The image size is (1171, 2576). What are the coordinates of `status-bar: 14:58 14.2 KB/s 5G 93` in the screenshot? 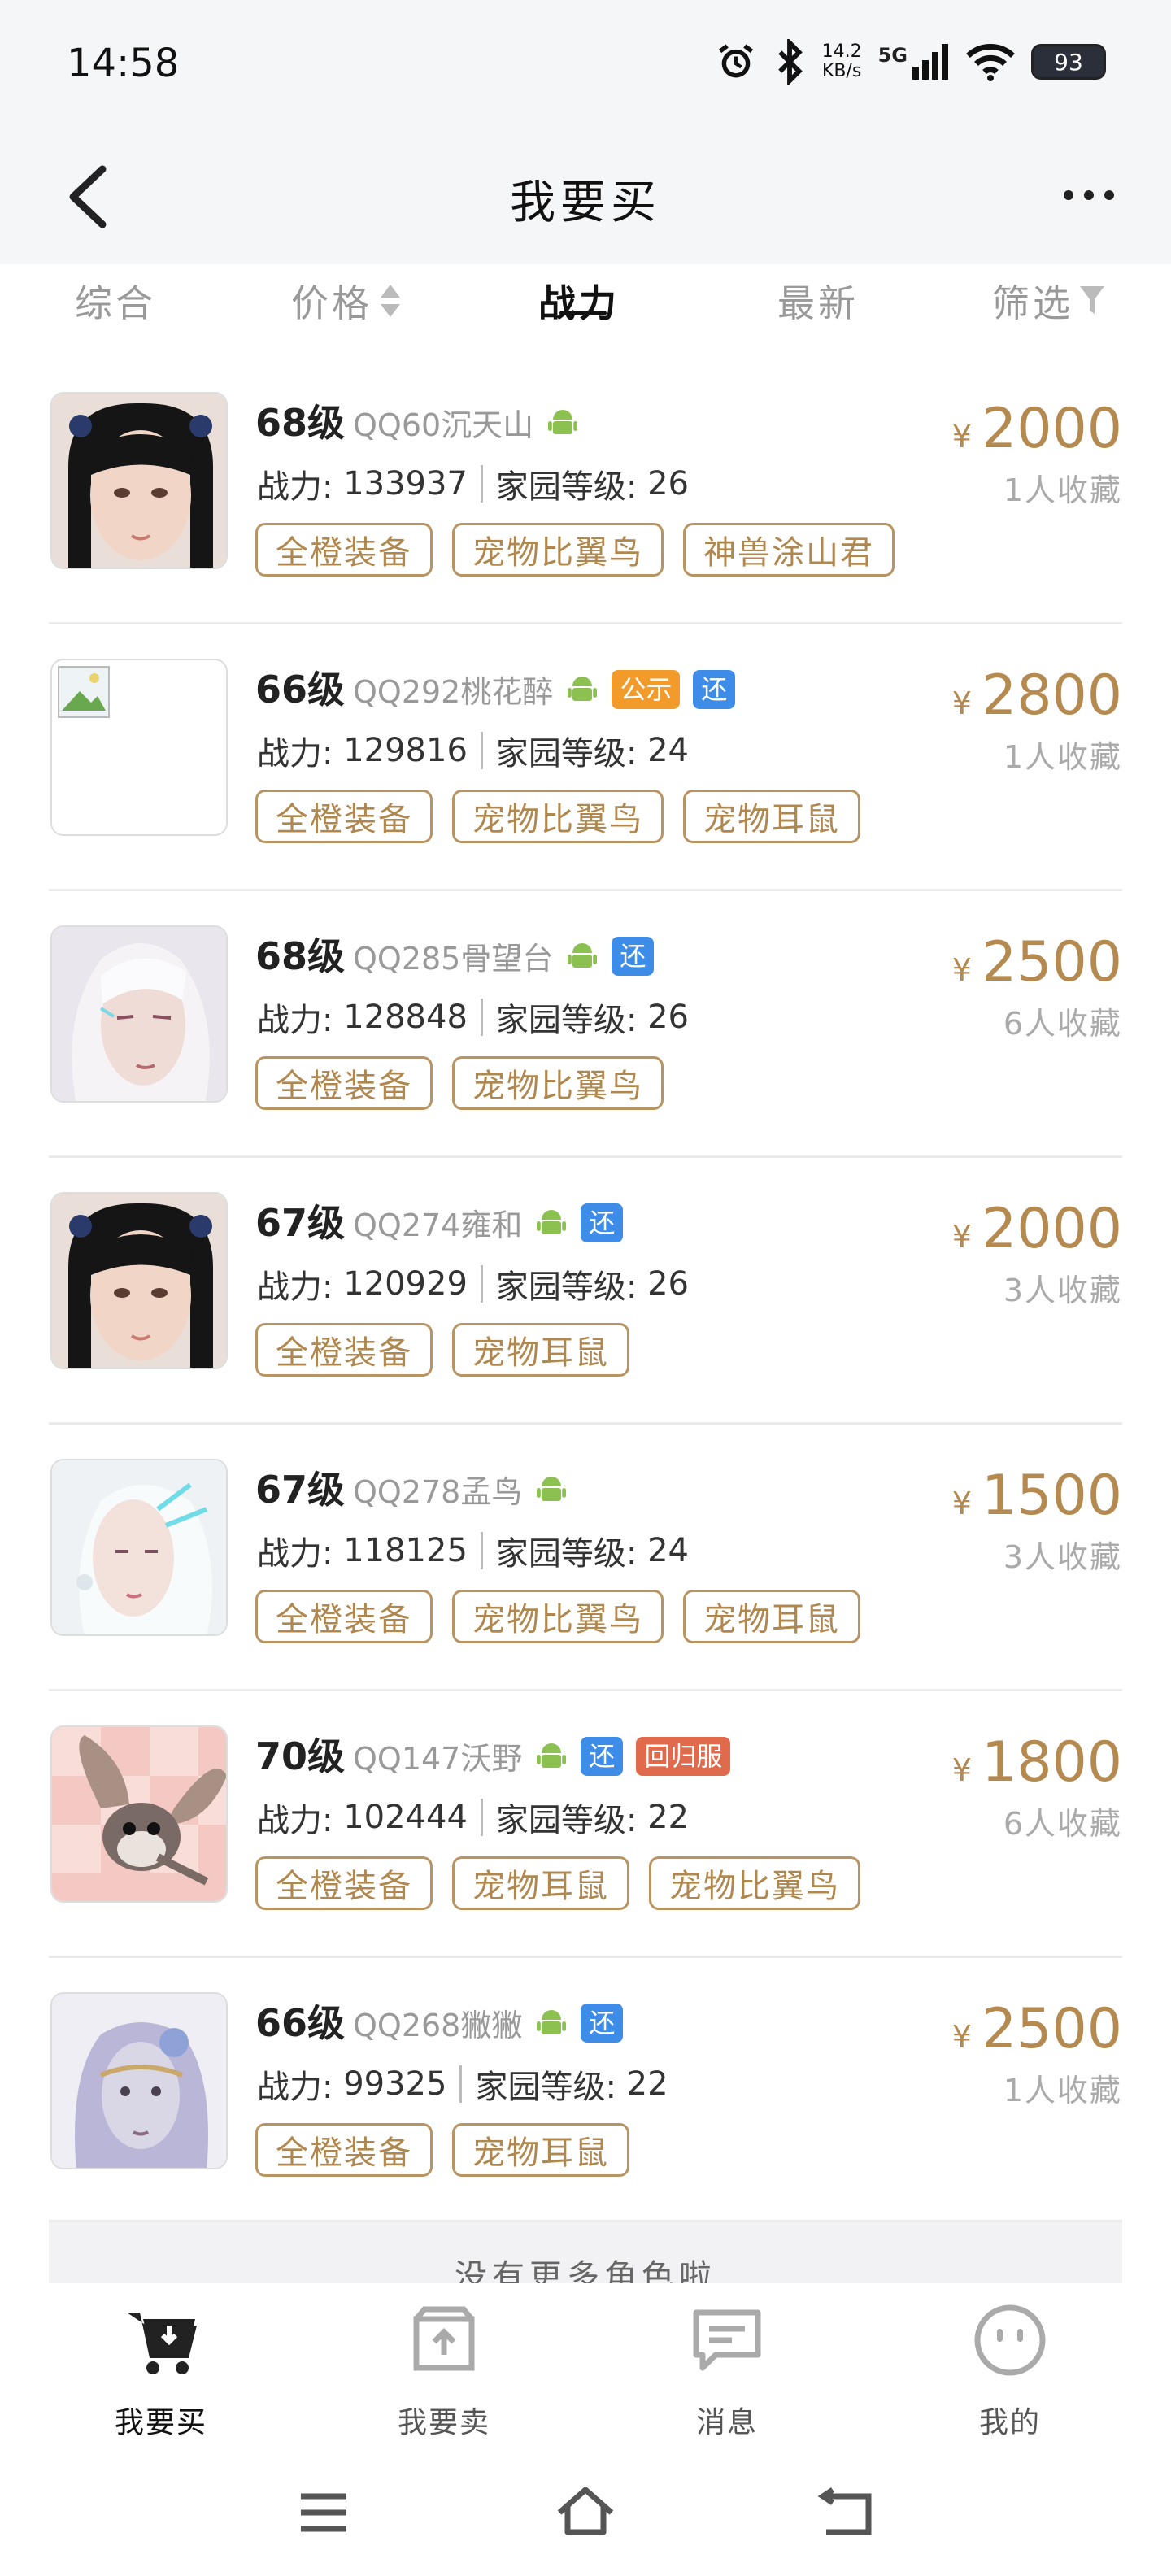 It's located at (585, 65).